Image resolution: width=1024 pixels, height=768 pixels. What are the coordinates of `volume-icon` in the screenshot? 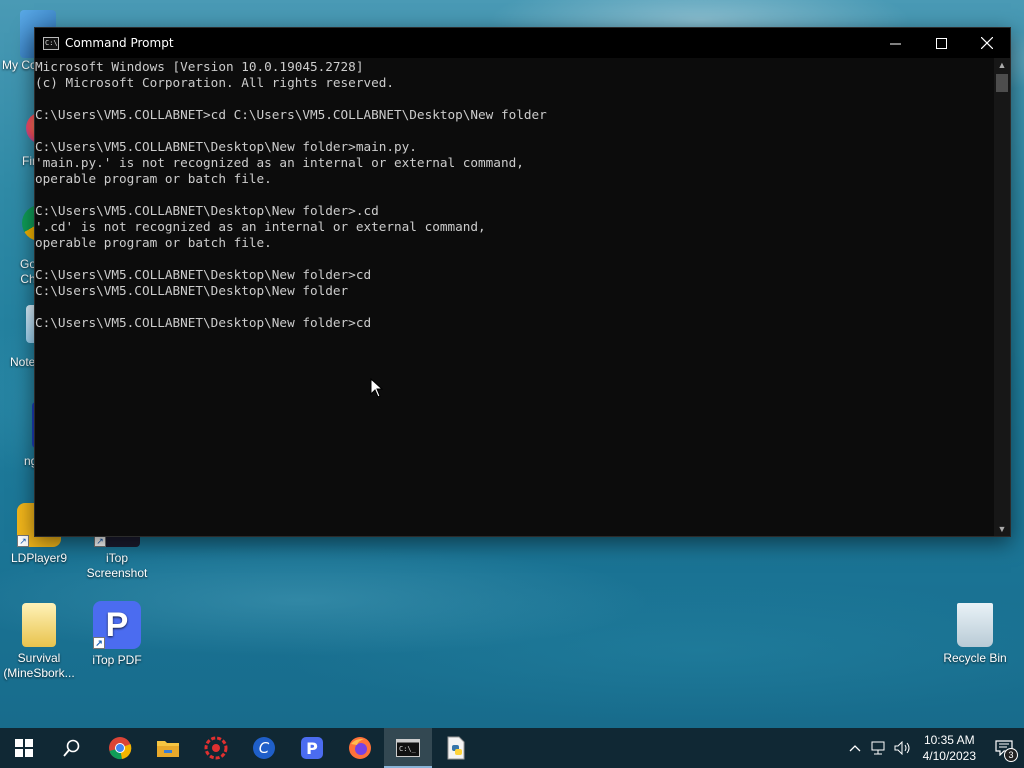 It's located at (903, 748).